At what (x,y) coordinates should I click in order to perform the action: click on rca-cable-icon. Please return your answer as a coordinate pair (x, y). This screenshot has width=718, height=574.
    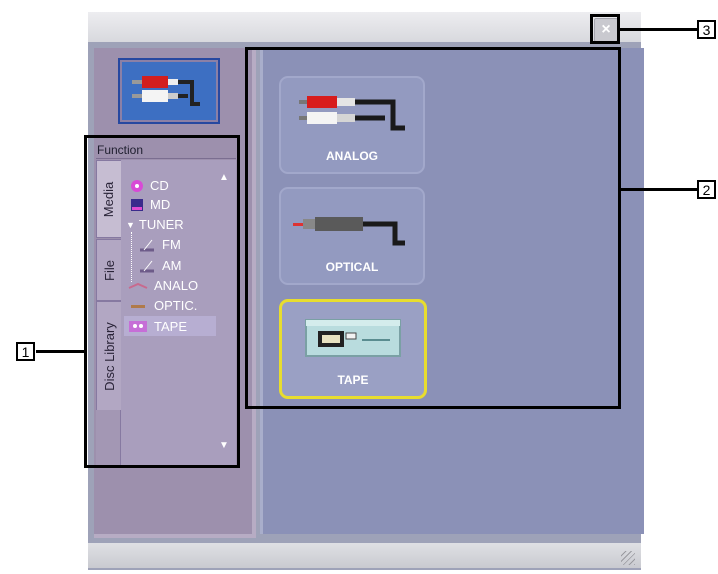
    Looking at the image, I should click on (166, 91).